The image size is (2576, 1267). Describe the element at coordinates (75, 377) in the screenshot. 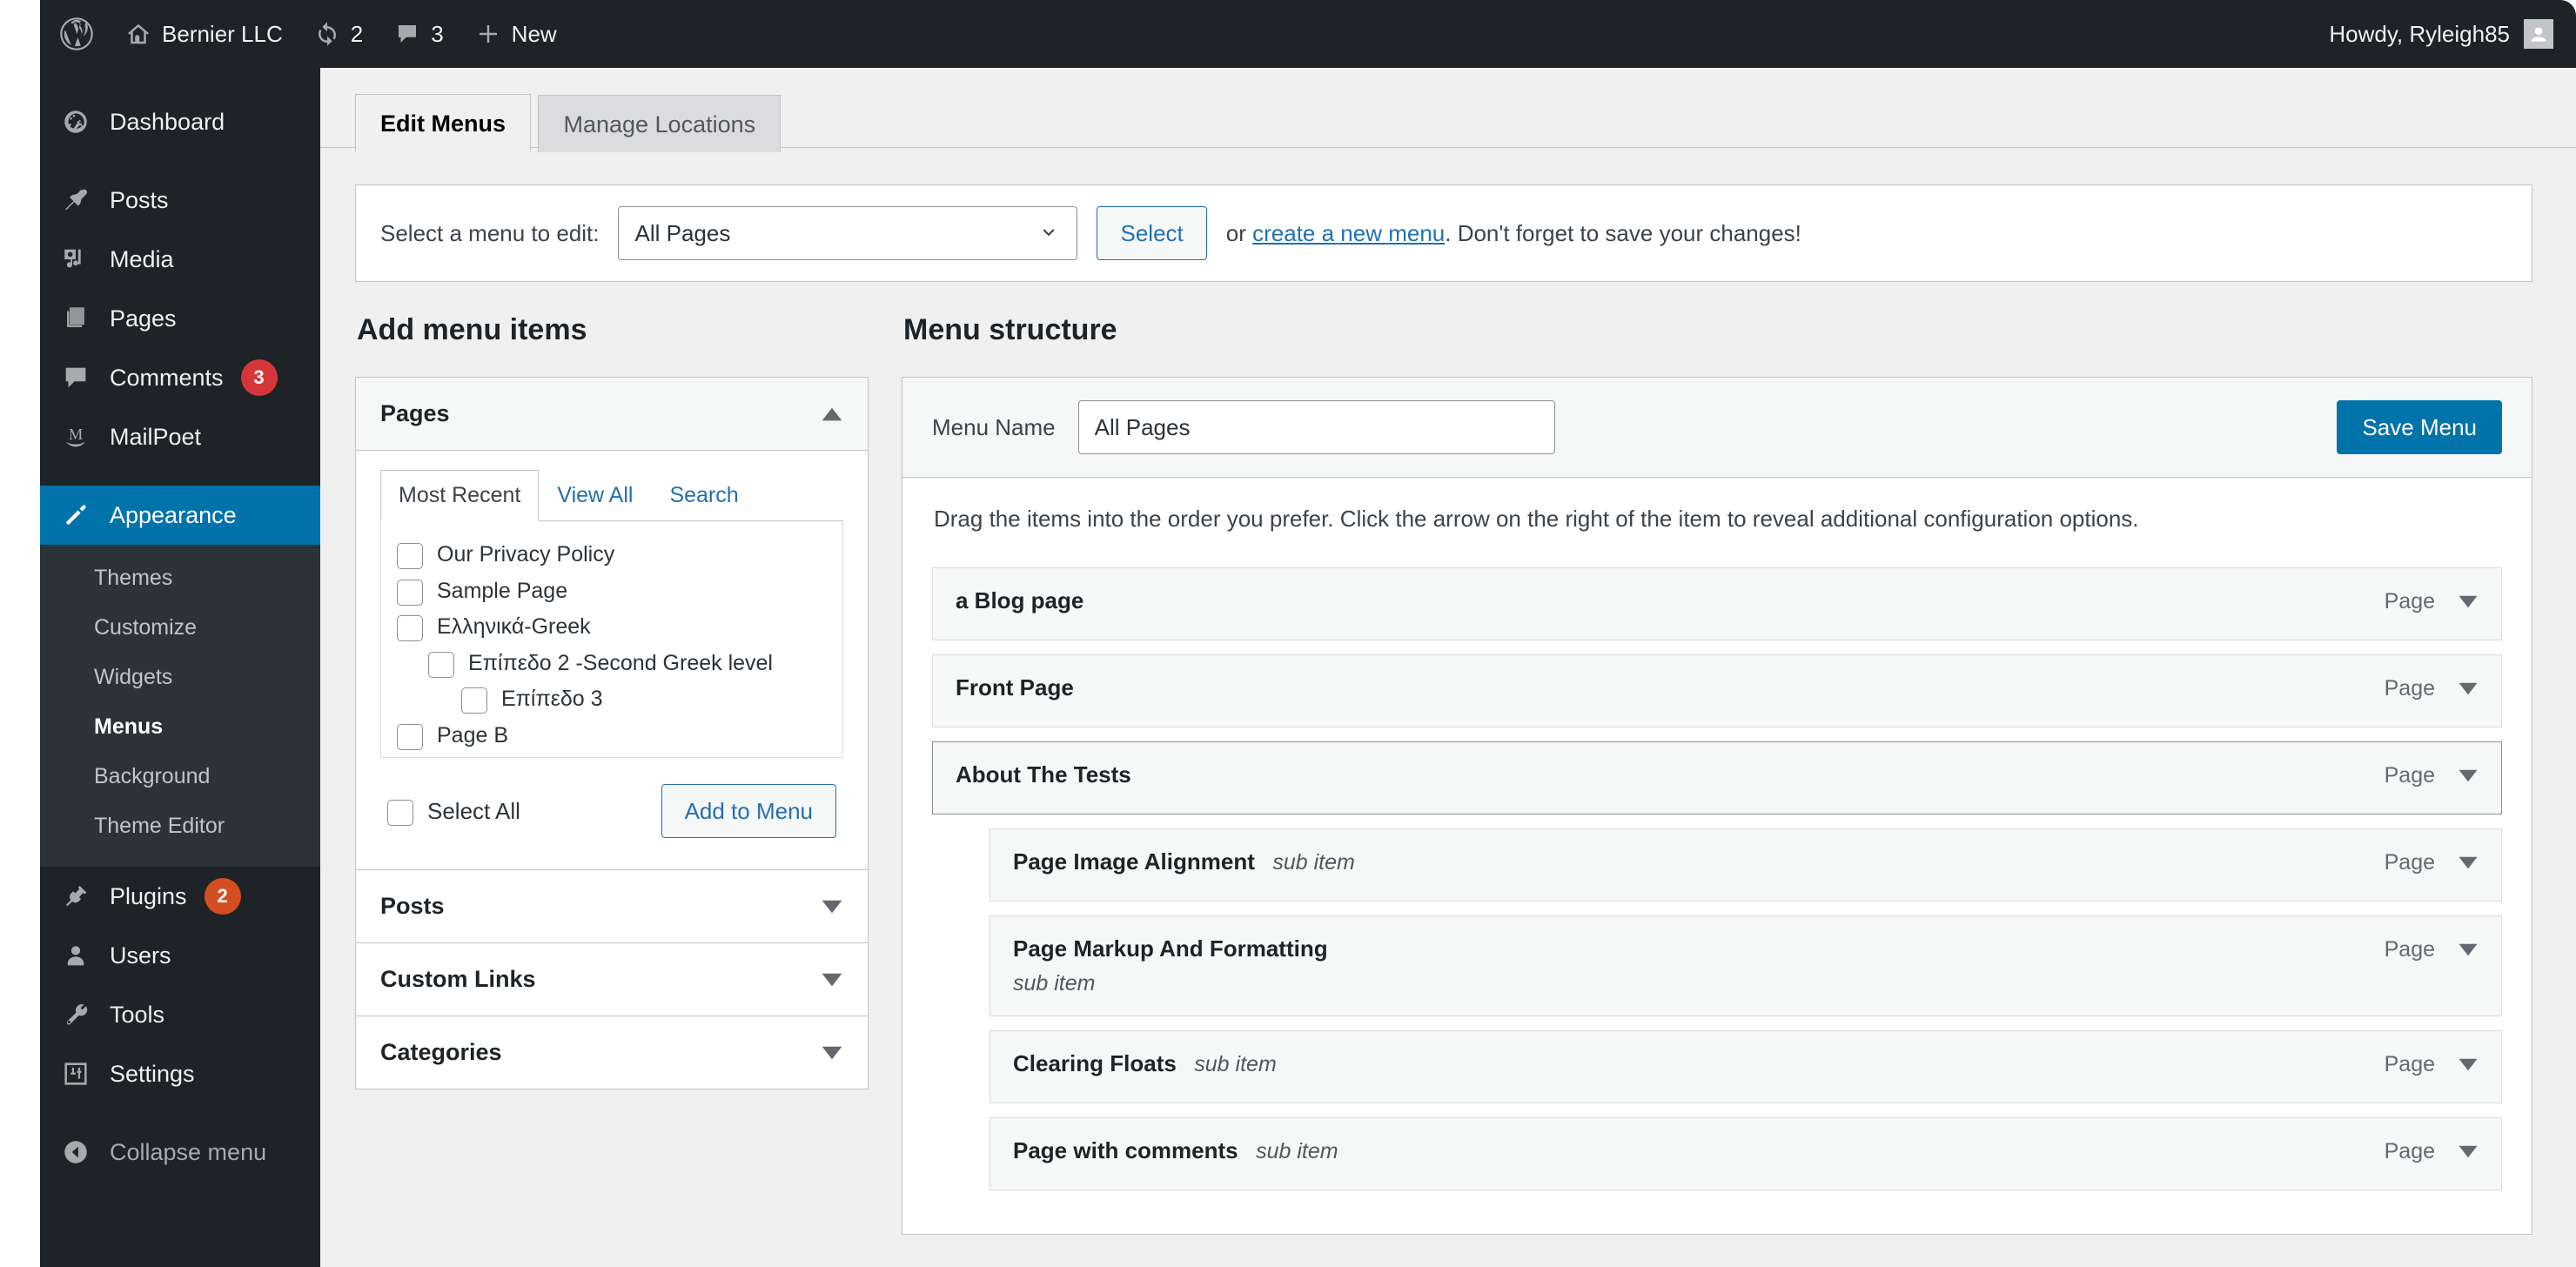

I see `comment-icon` at that location.